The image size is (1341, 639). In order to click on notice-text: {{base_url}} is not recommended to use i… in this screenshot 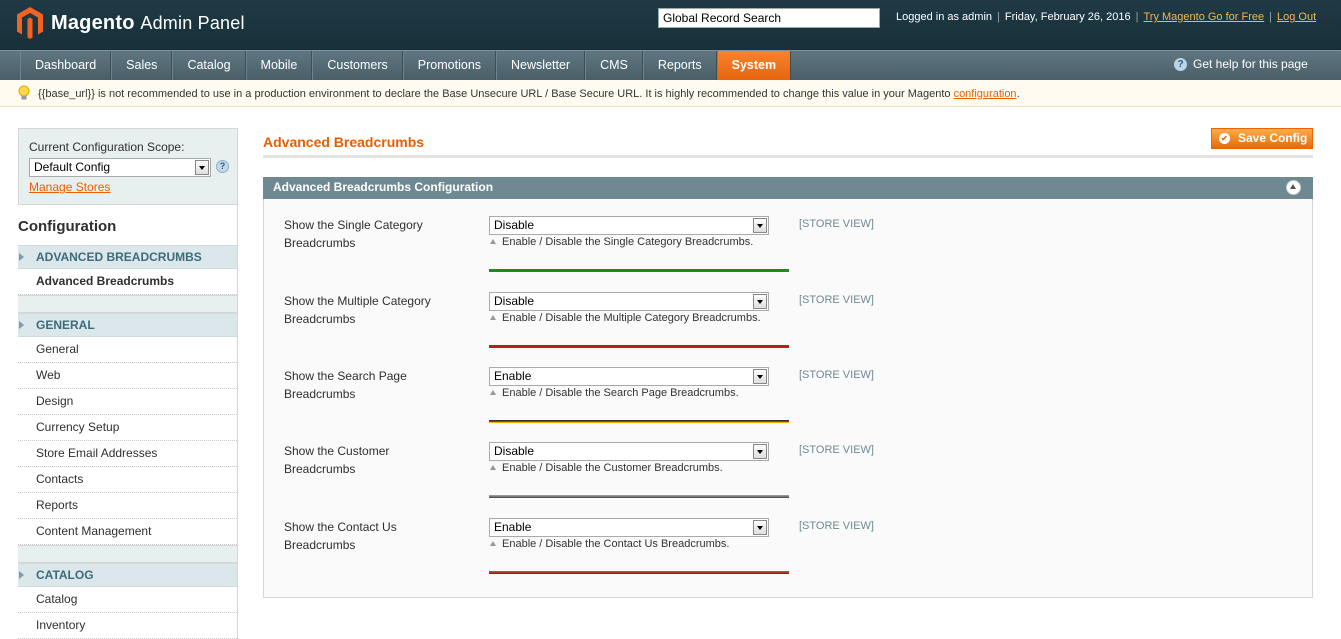, I will do `click(496, 94)`.